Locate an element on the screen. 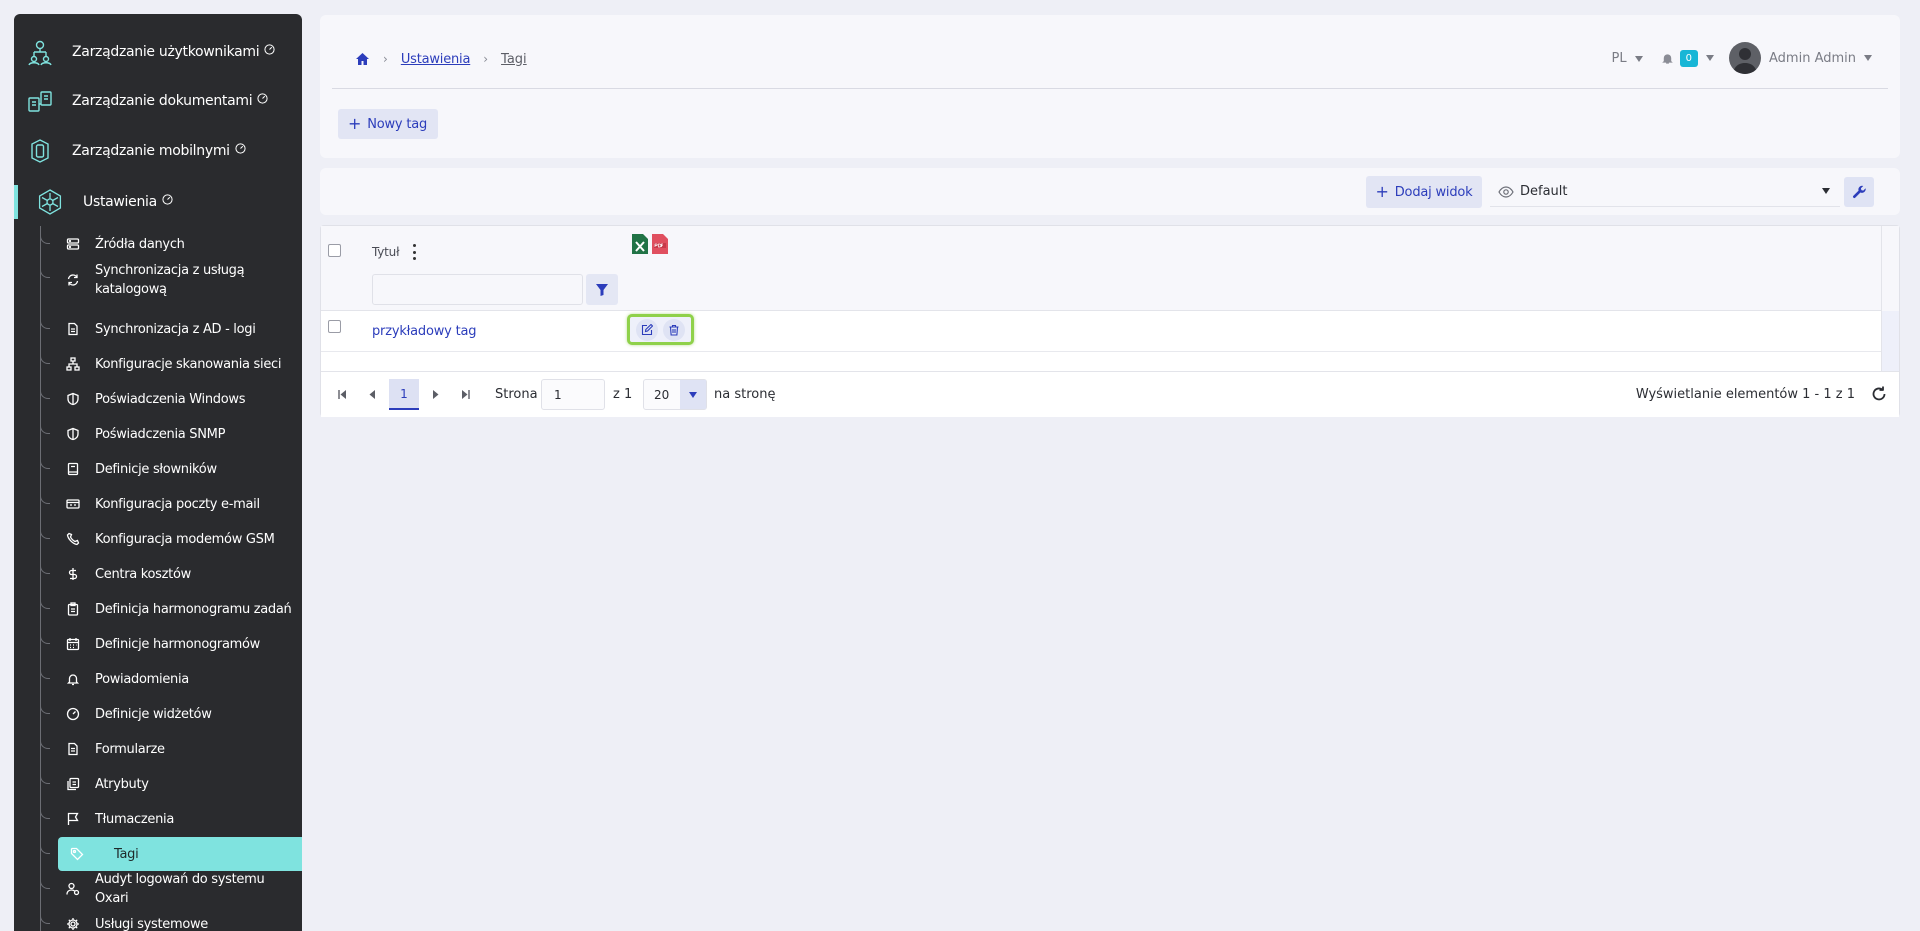 The width and height of the screenshot is (1920, 931). trash-icon is located at coordinates (674, 330).